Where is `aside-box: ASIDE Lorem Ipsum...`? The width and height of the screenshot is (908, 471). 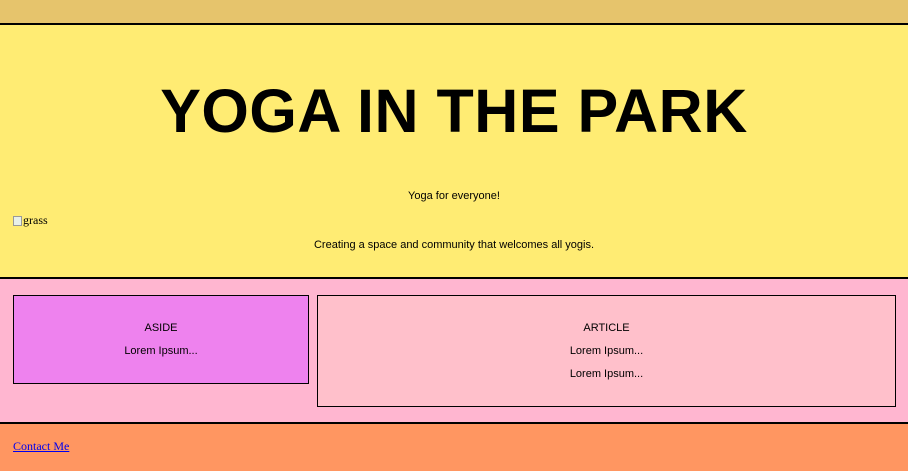 aside-box: ASIDE Lorem Ipsum... is located at coordinates (161, 339).